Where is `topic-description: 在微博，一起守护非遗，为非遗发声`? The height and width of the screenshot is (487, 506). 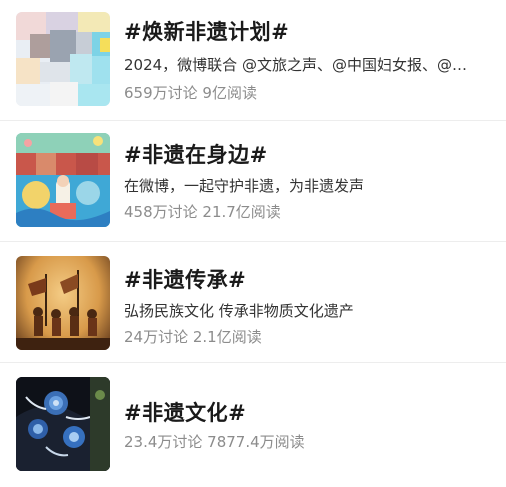 topic-description: 在微博，一起守护非遗，为非遗发声 is located at coordinates (244, 186).